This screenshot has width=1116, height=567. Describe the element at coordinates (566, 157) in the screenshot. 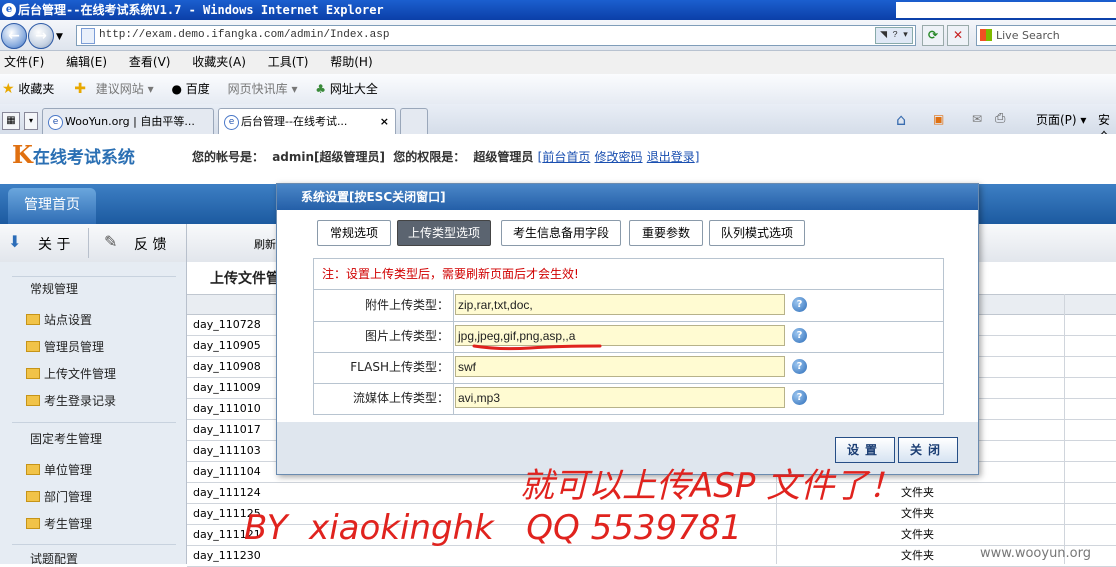

I see `front-page-link: 前台首页` at that location.